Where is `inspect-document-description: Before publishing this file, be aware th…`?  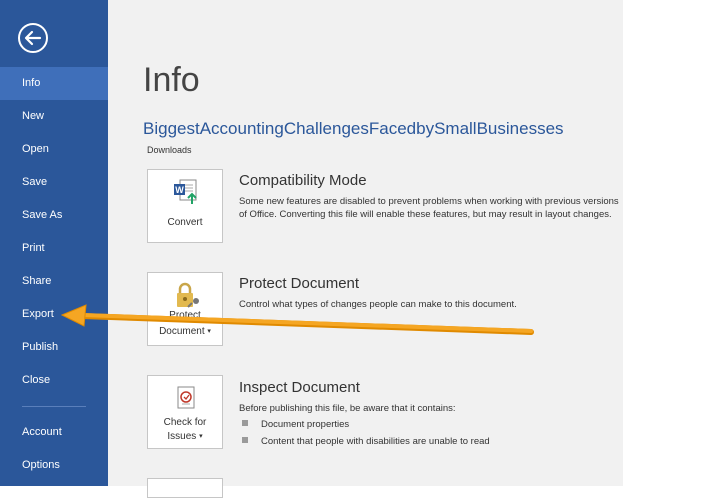 inspect-document-description: Before publishing this file, be aware th… is located at coordinates (347, 408).